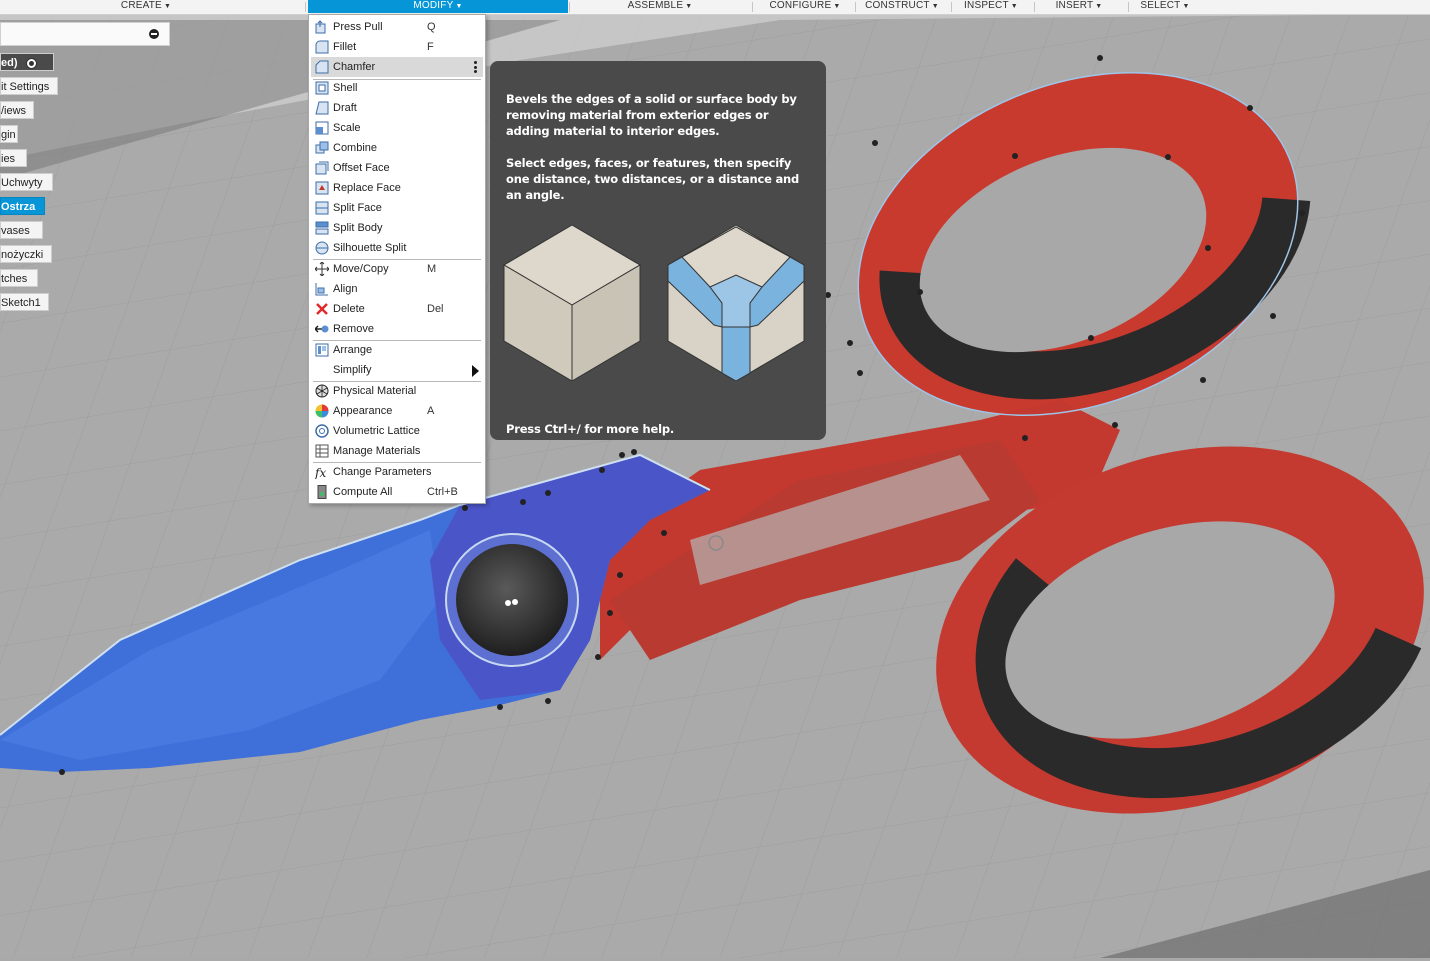 The height and width of the screenshot is (961, 1430). I want to click on menu-item-replace-face: Replace Face, so click(397, 188).